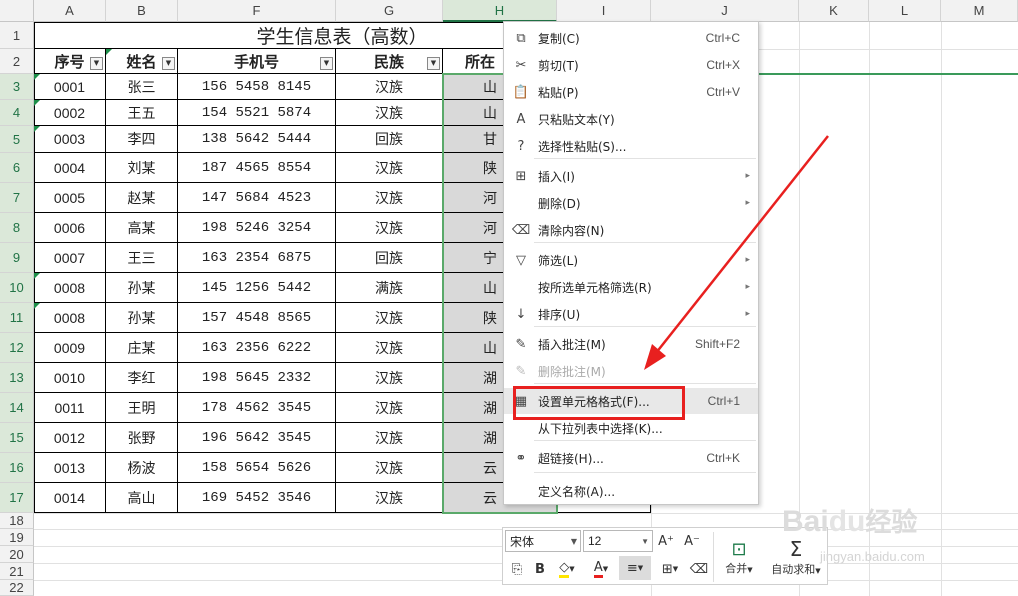  What do you see at coordinates (17, 258) in the screenshot?
I see `row-header: 9` at bounding box center [17, 258].